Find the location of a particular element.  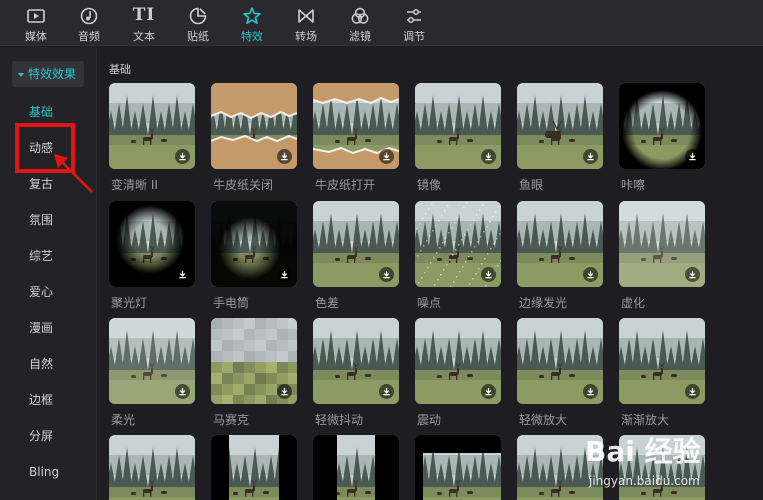

sidebar-item-5: 爱心 is located at coordinates (48, 292).